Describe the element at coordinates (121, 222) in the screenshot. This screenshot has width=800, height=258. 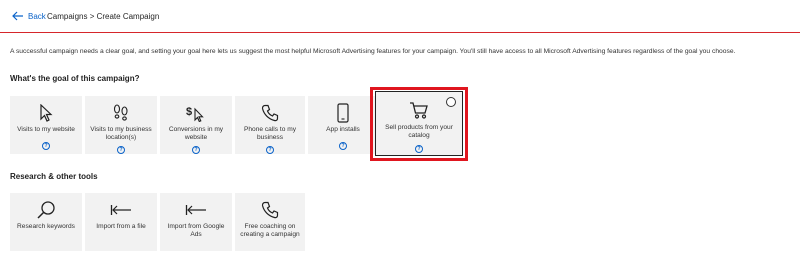
I see `tool-tile-import-file: Import from a file` at that location.